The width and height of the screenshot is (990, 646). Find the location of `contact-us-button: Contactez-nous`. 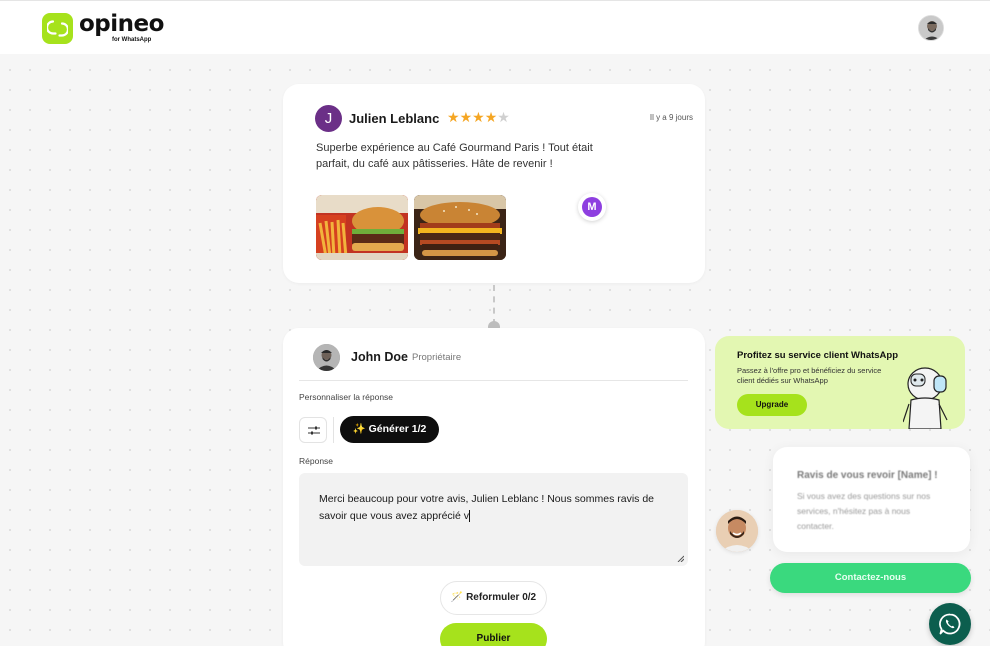

contact-us-button: Contactez-nous is located at coordinates (870, 578).